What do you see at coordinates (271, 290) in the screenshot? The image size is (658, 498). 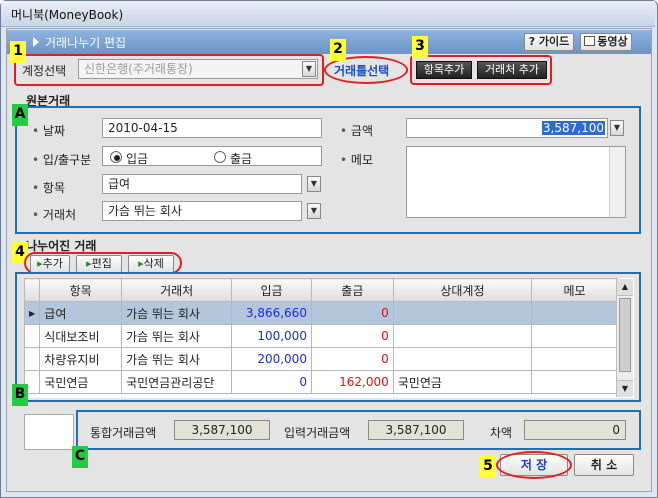 I see `col-in: 입금` at bounding box center [271, 290].